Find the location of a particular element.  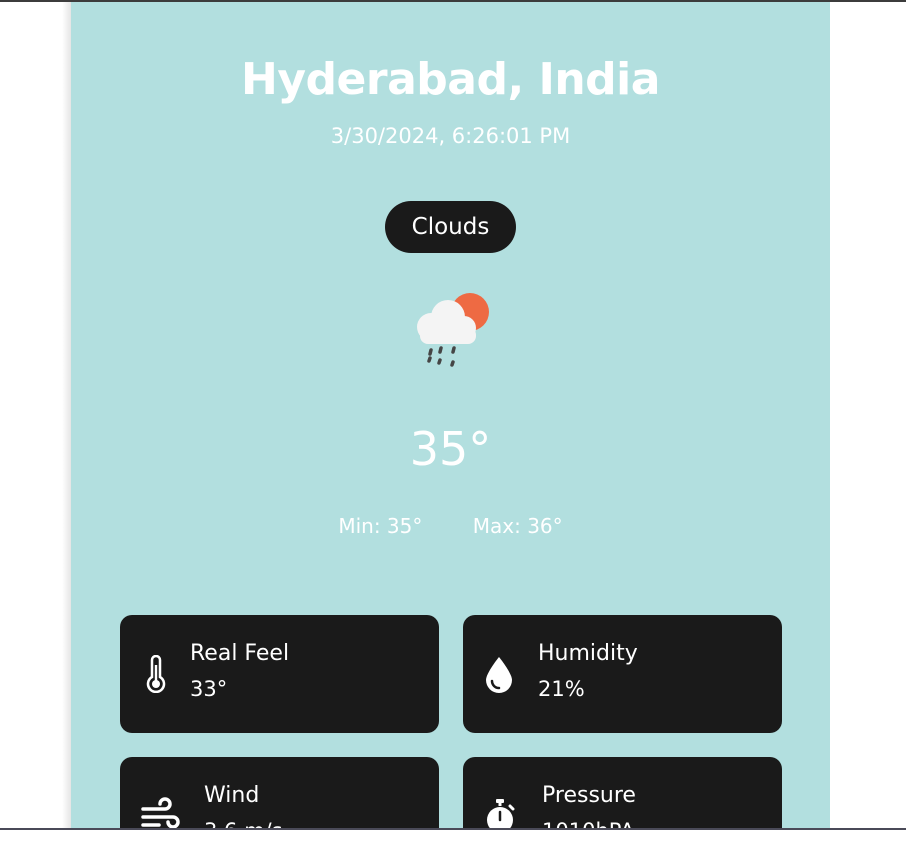

below-viewport-area is located at coordinates (459, 846).